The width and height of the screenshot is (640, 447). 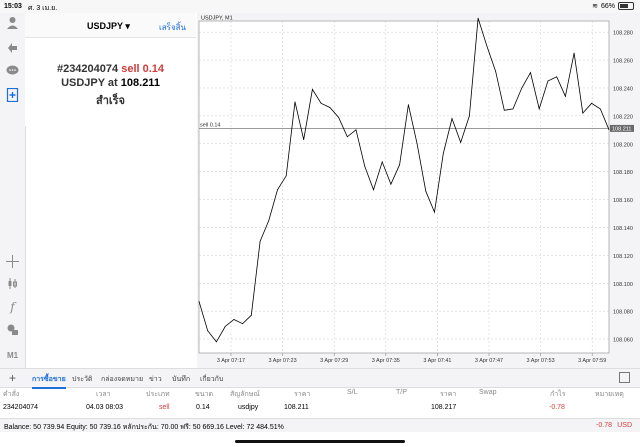 I want to click on y-tick-label: 108.220, so click(x=623, y=117).